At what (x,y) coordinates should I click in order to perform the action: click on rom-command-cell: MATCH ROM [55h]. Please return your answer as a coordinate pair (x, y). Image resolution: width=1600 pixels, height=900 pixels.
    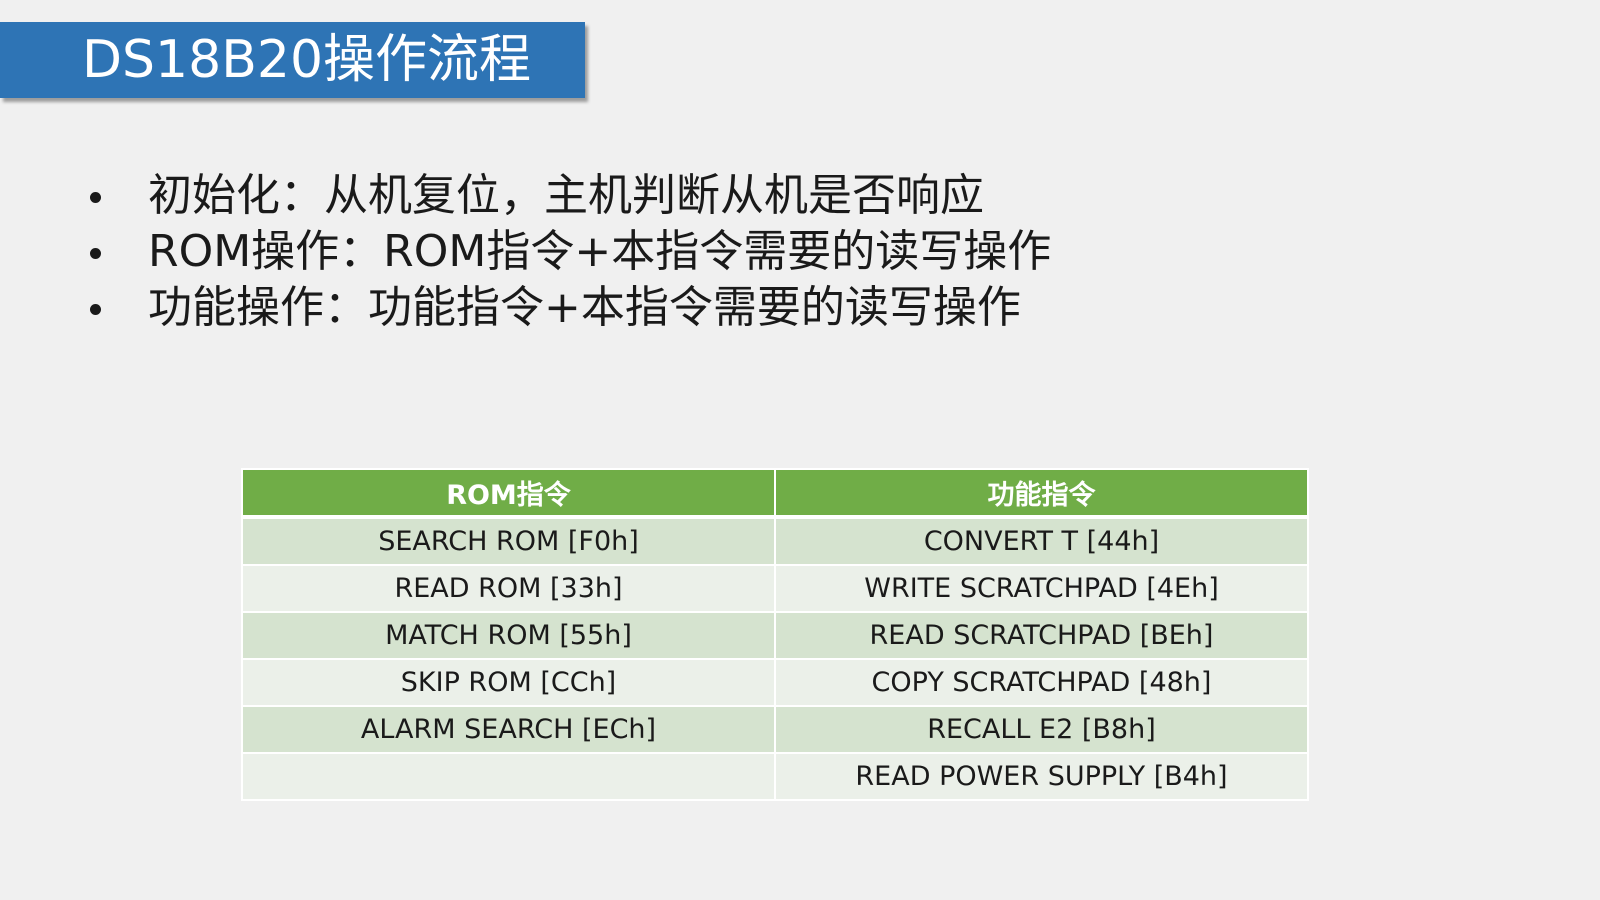
    Looking at the image, I should click on (508, 635).